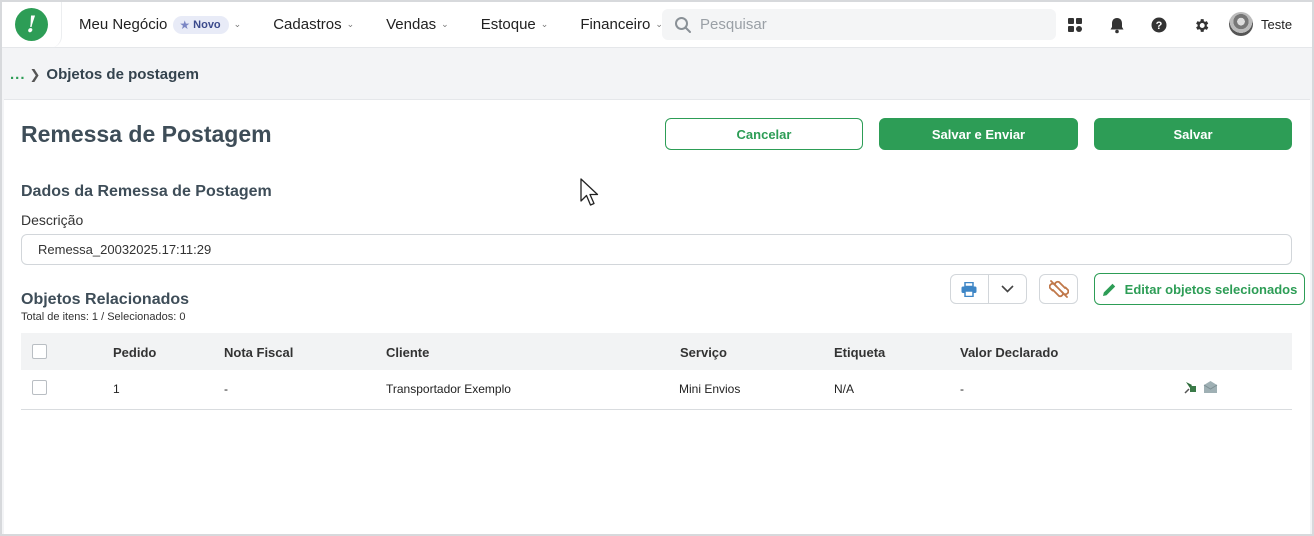  I want to click on nav-estoque: Estoque ⌄, so click(515, 25).